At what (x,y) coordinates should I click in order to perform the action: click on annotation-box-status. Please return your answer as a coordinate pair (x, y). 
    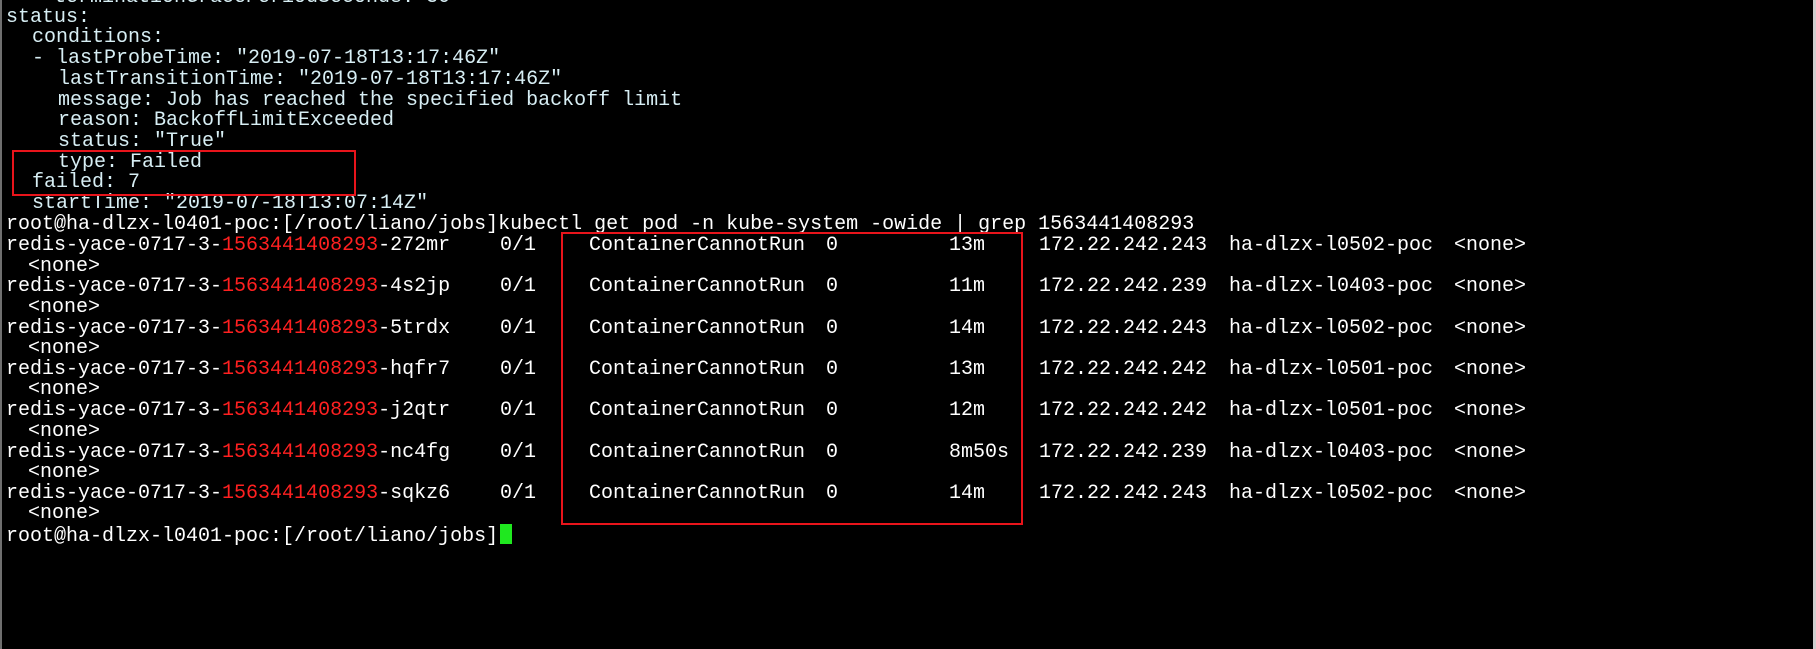
    Looking at the image, I should click on (792, 378).